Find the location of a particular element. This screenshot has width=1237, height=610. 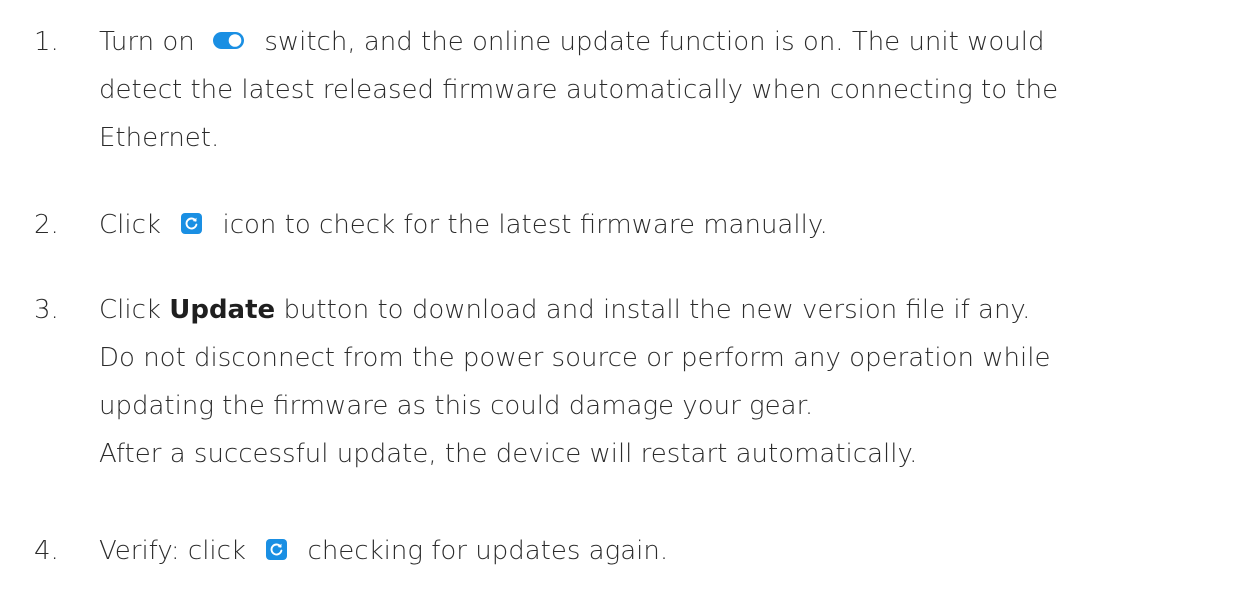

step-number: 4. is located at coordinates (46, 551).